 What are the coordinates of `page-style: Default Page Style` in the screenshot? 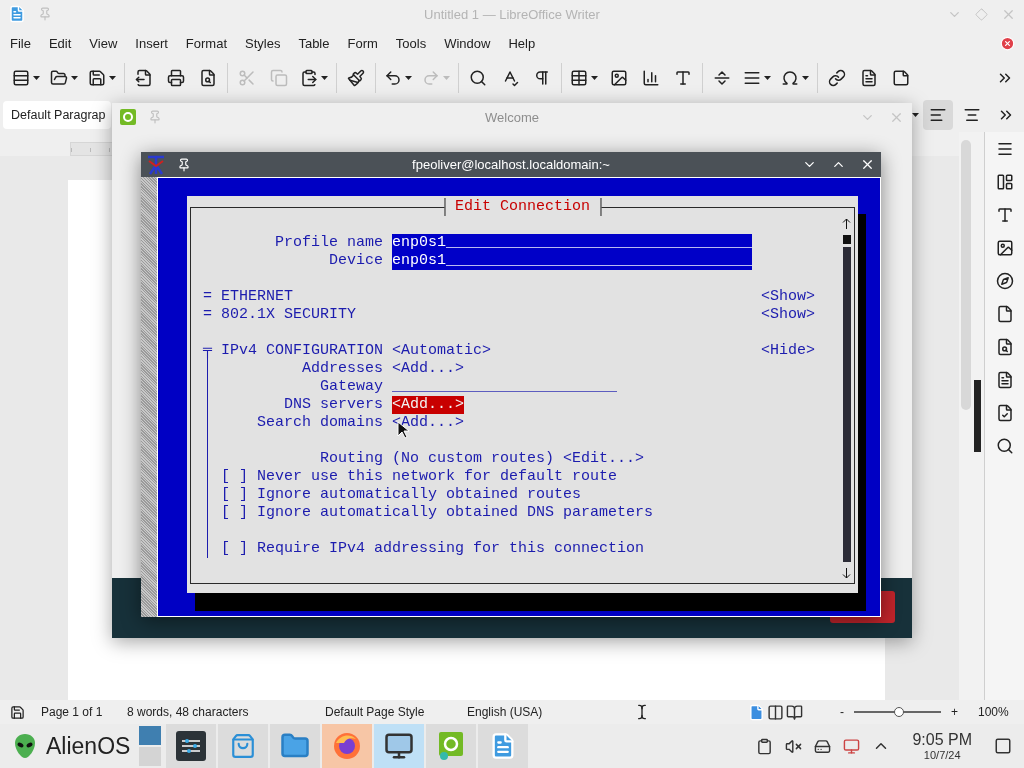 It's located at (375, 712).